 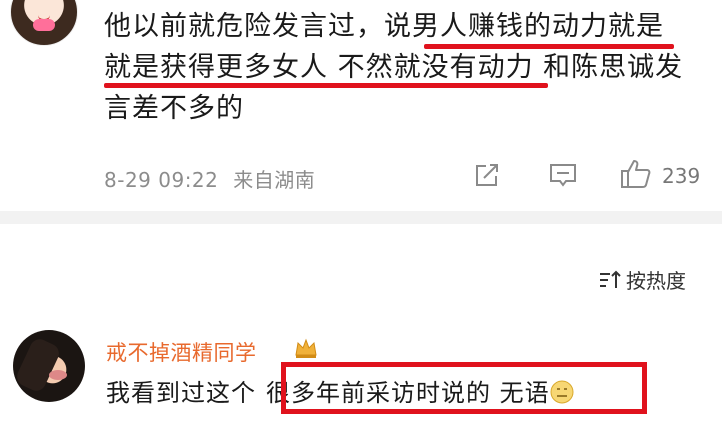 What do you see at coordinates (394, 67) in the screenshot?
I see `comment-line: 就是获得更多女人 不然就没有动力 和陈思诚发` at bounding box center [394, 67].